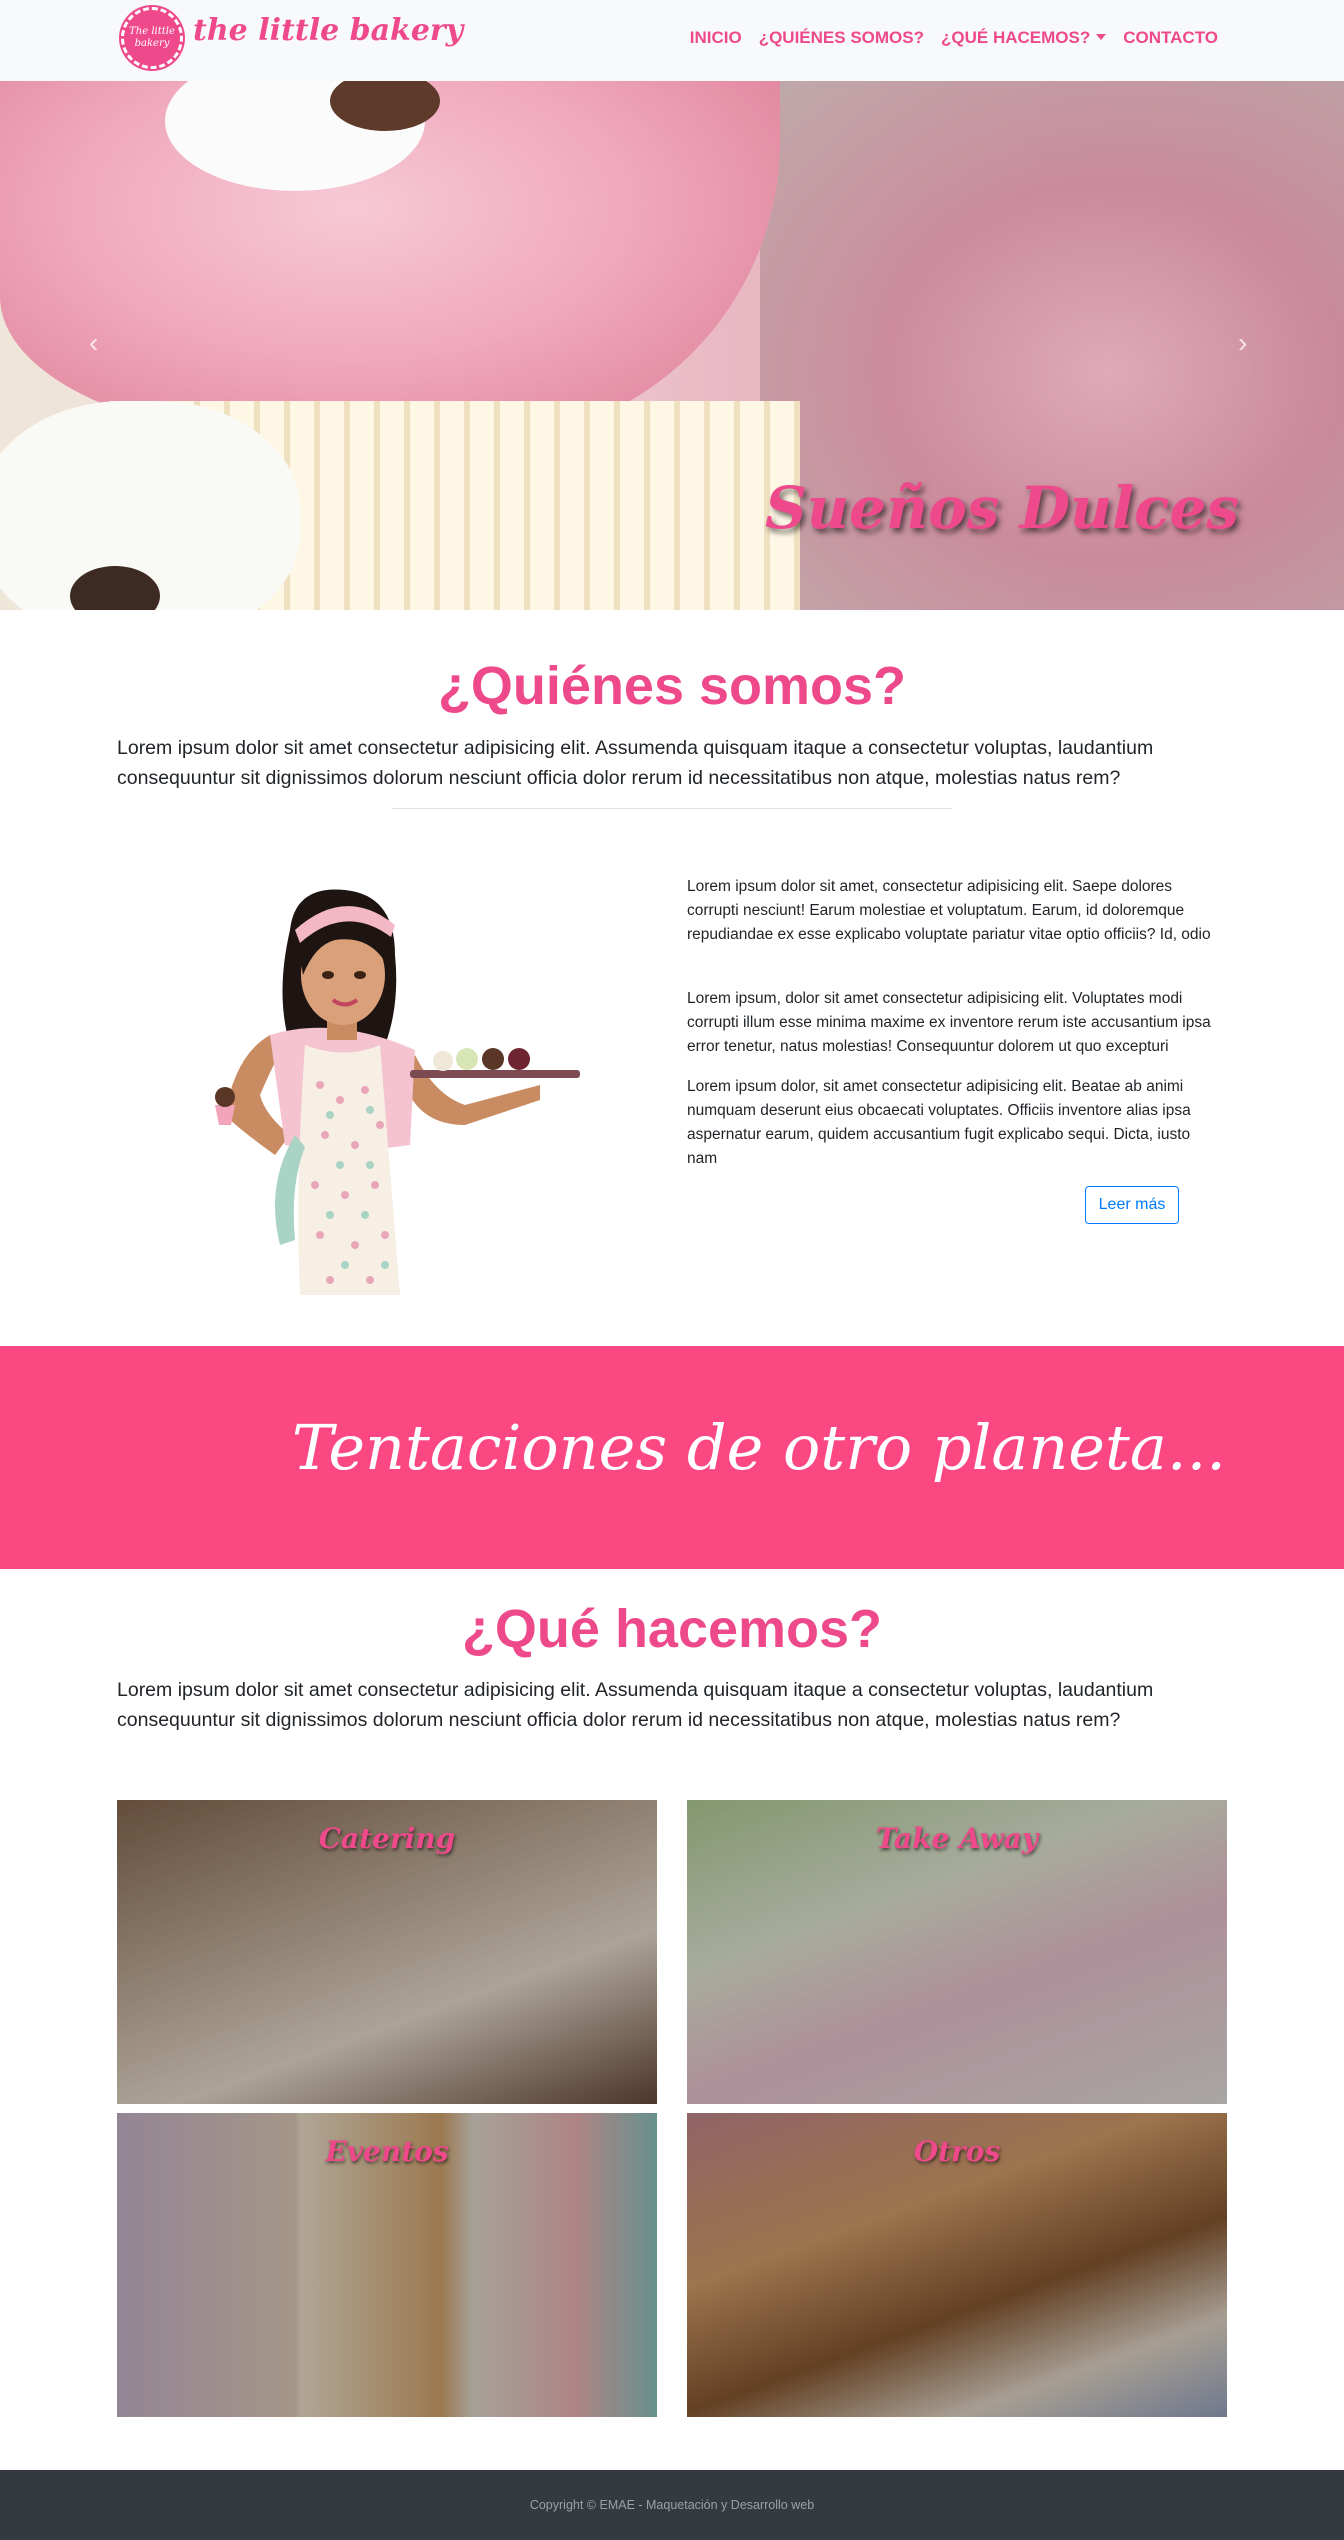 The image size is (1344, 2540). Describe the element at coordinates (397, 1092) in the screenshot. I see `baker-illustration` at that location.